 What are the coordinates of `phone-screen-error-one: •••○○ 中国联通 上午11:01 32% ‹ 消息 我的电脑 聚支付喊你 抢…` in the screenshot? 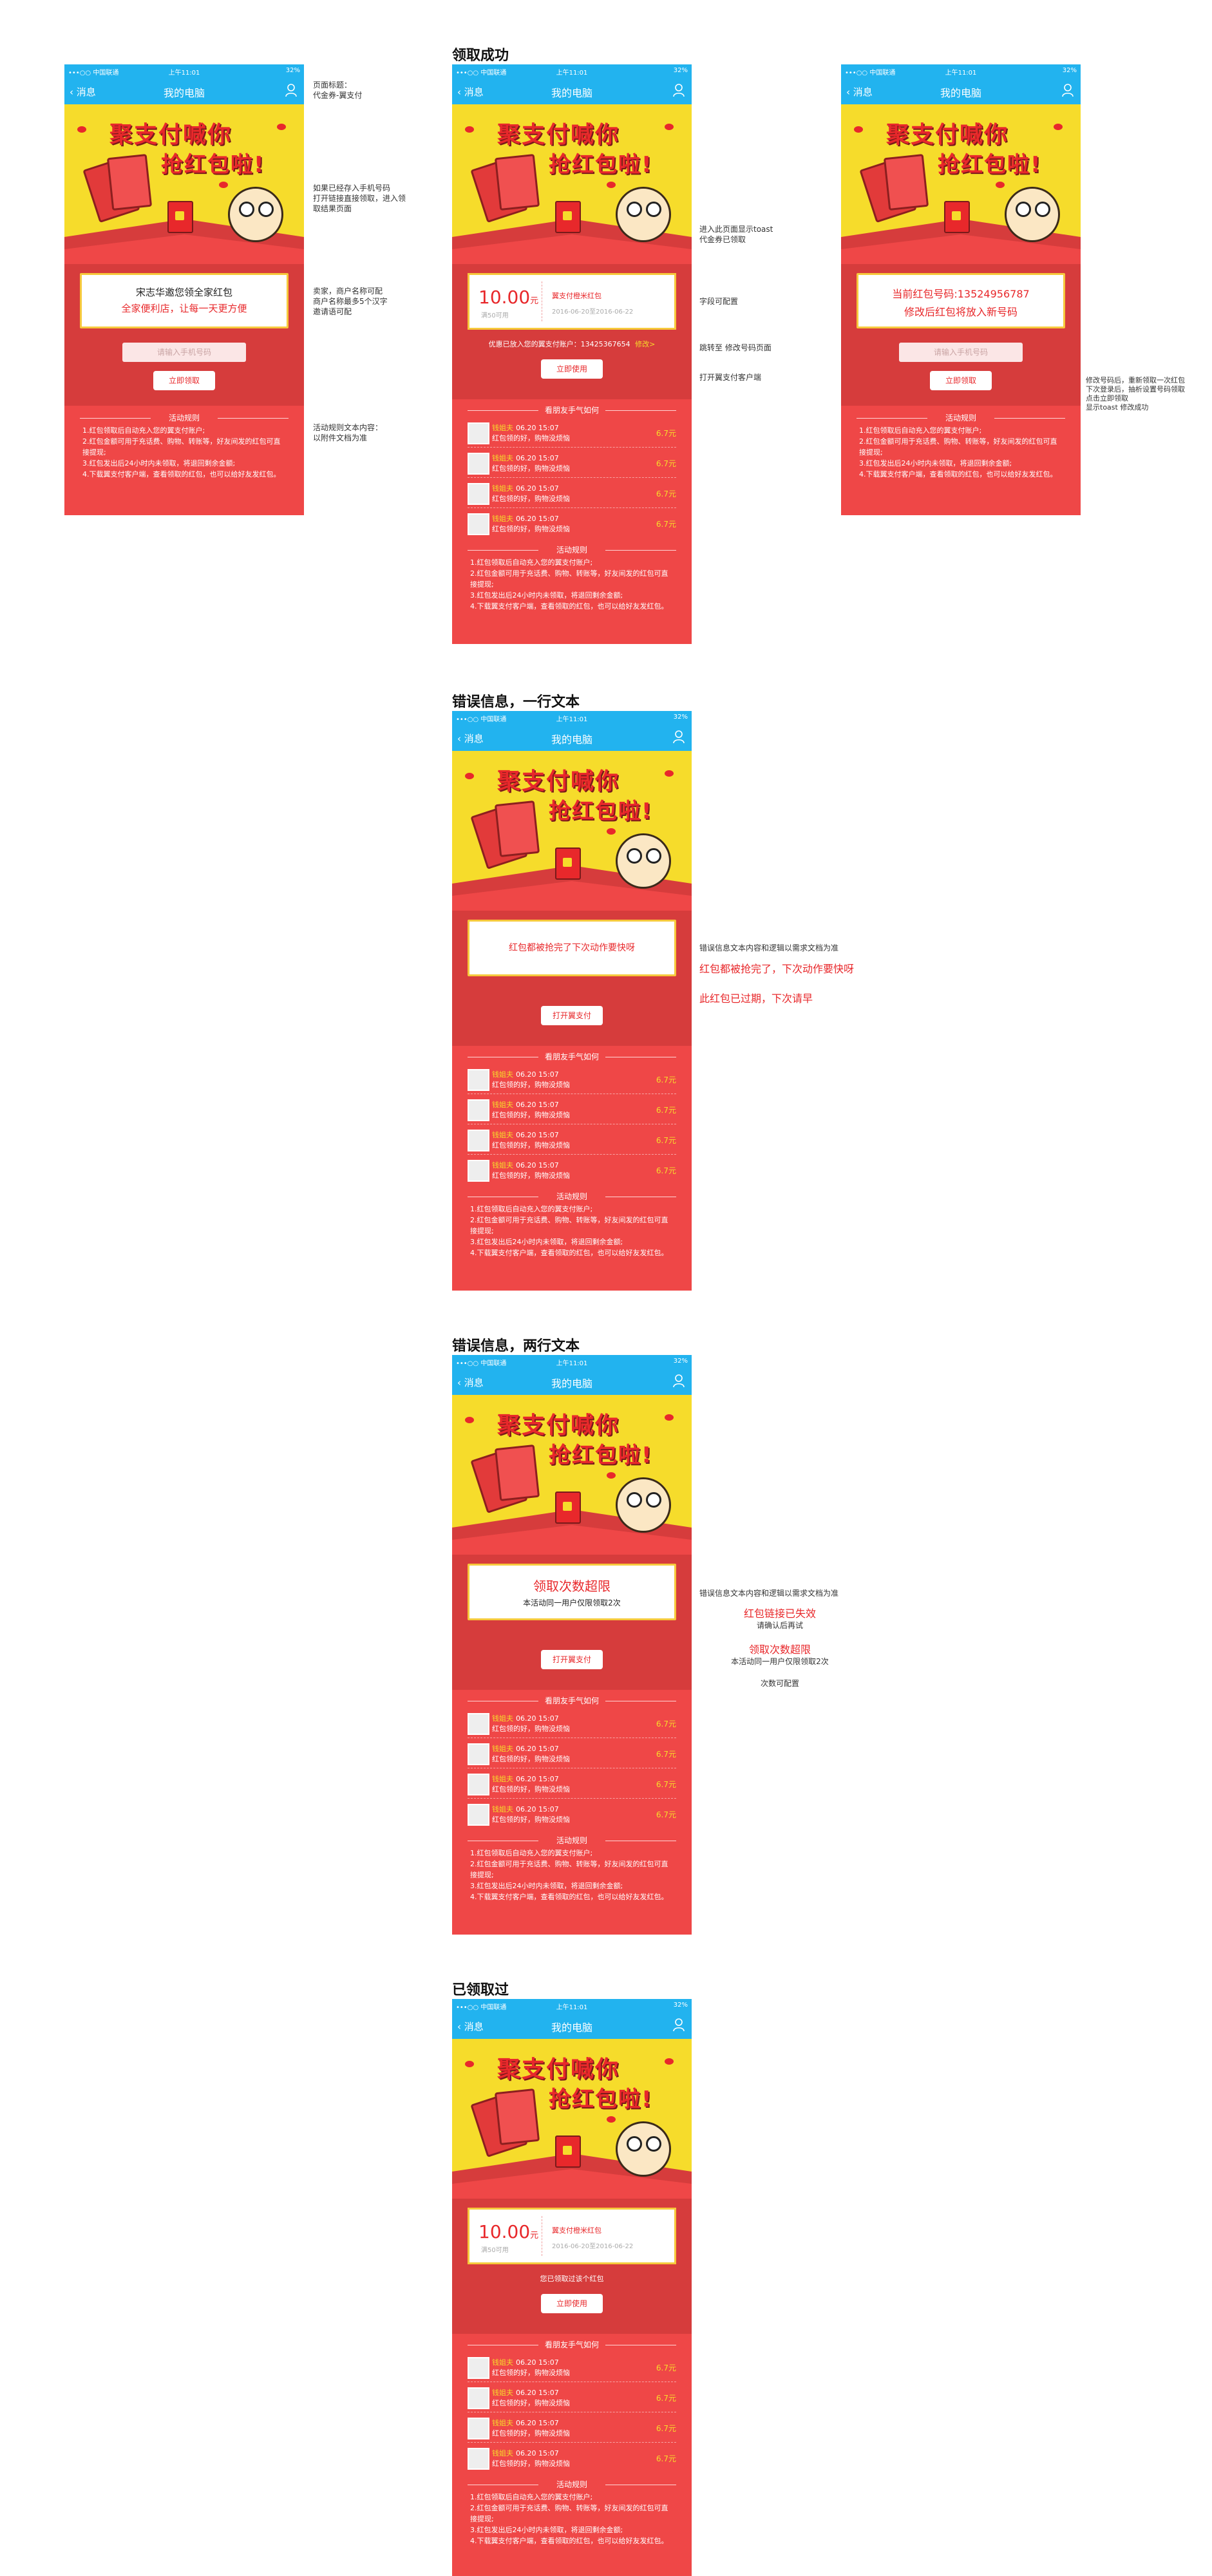 It's located at (572, 1001).